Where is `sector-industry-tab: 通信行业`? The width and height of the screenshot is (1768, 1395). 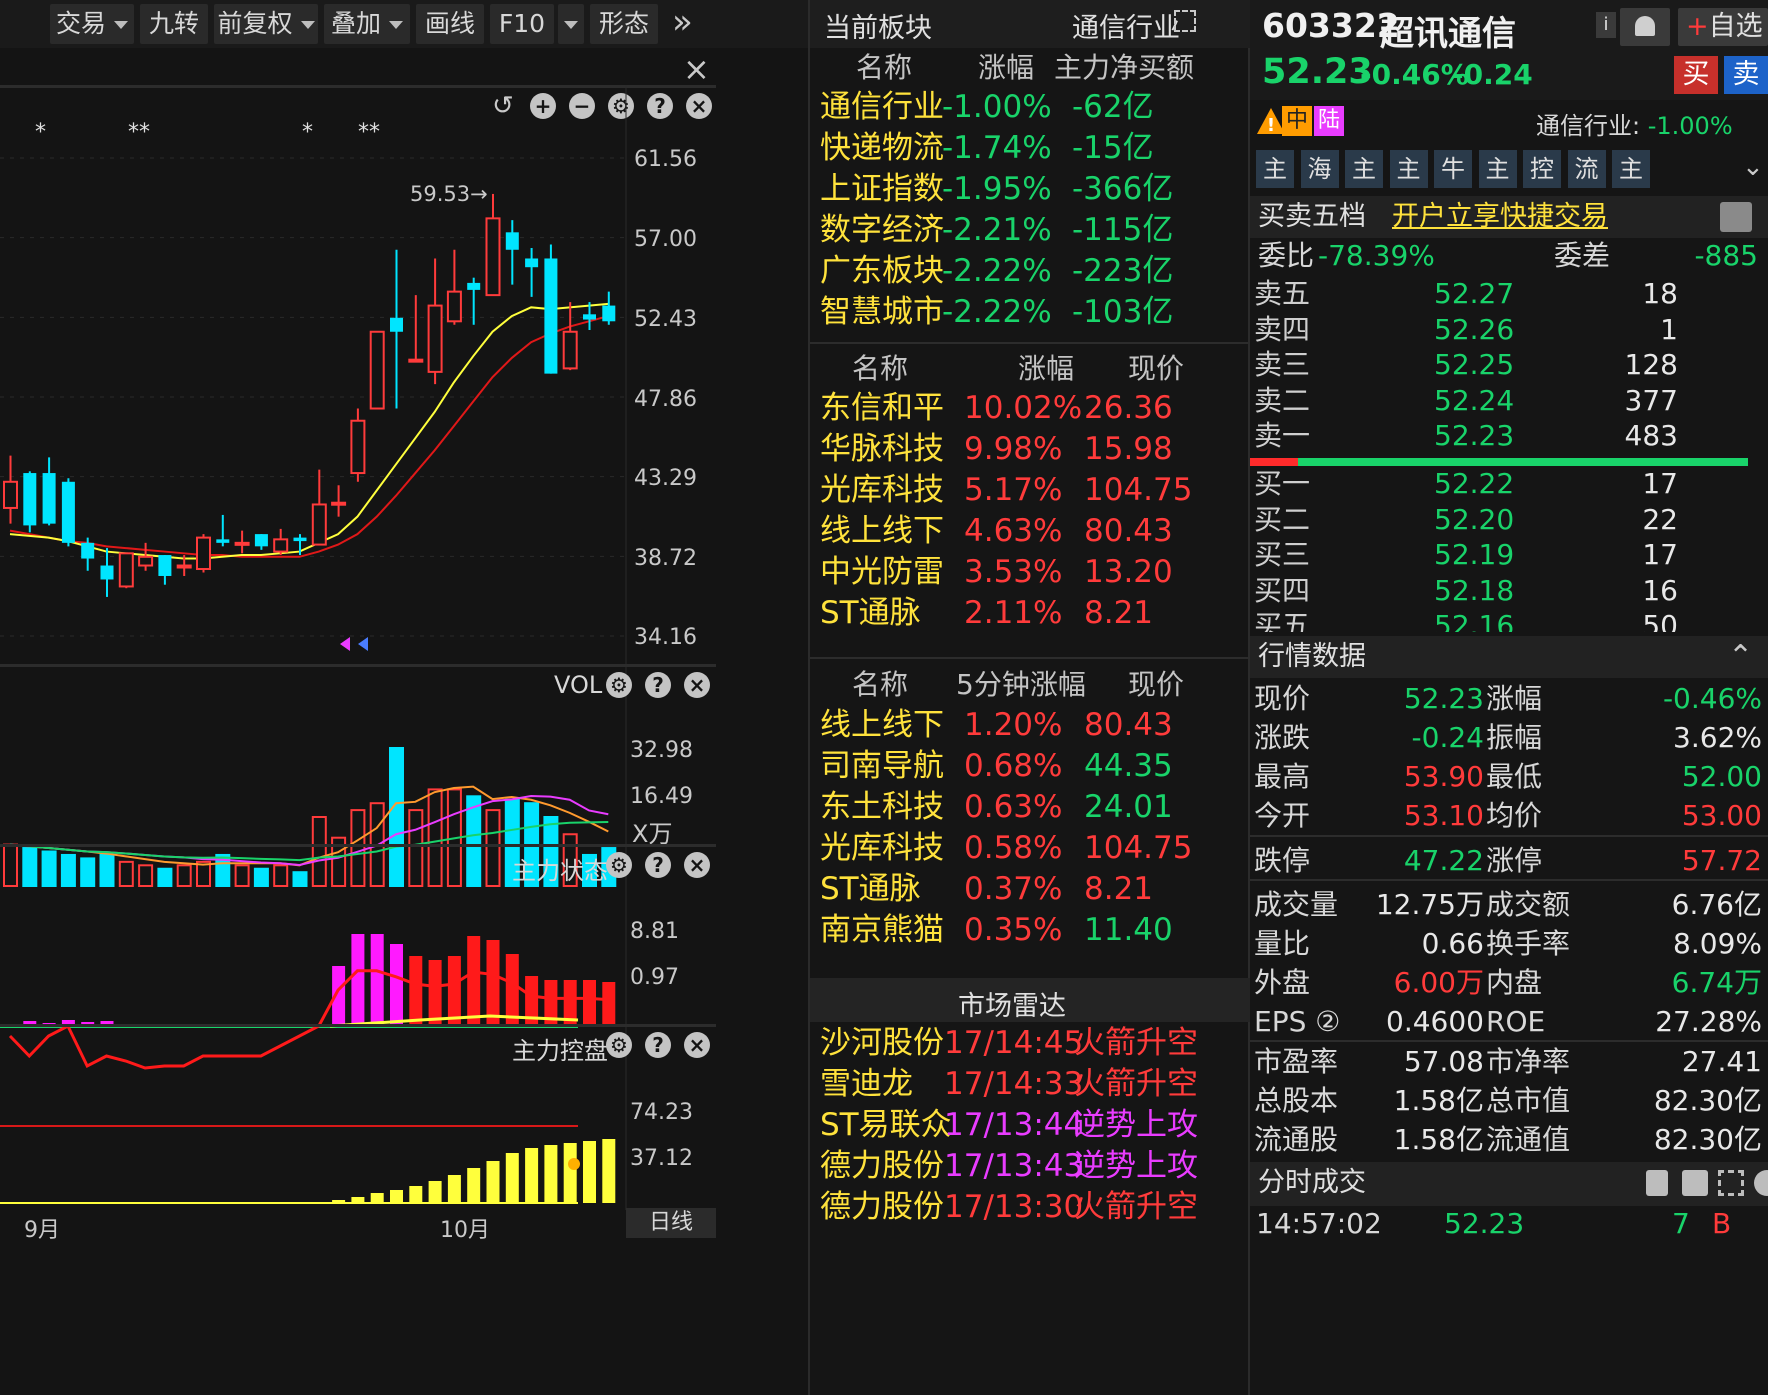
sector-industry-tab: 通信行业 is located at coordinates (1126, 25).